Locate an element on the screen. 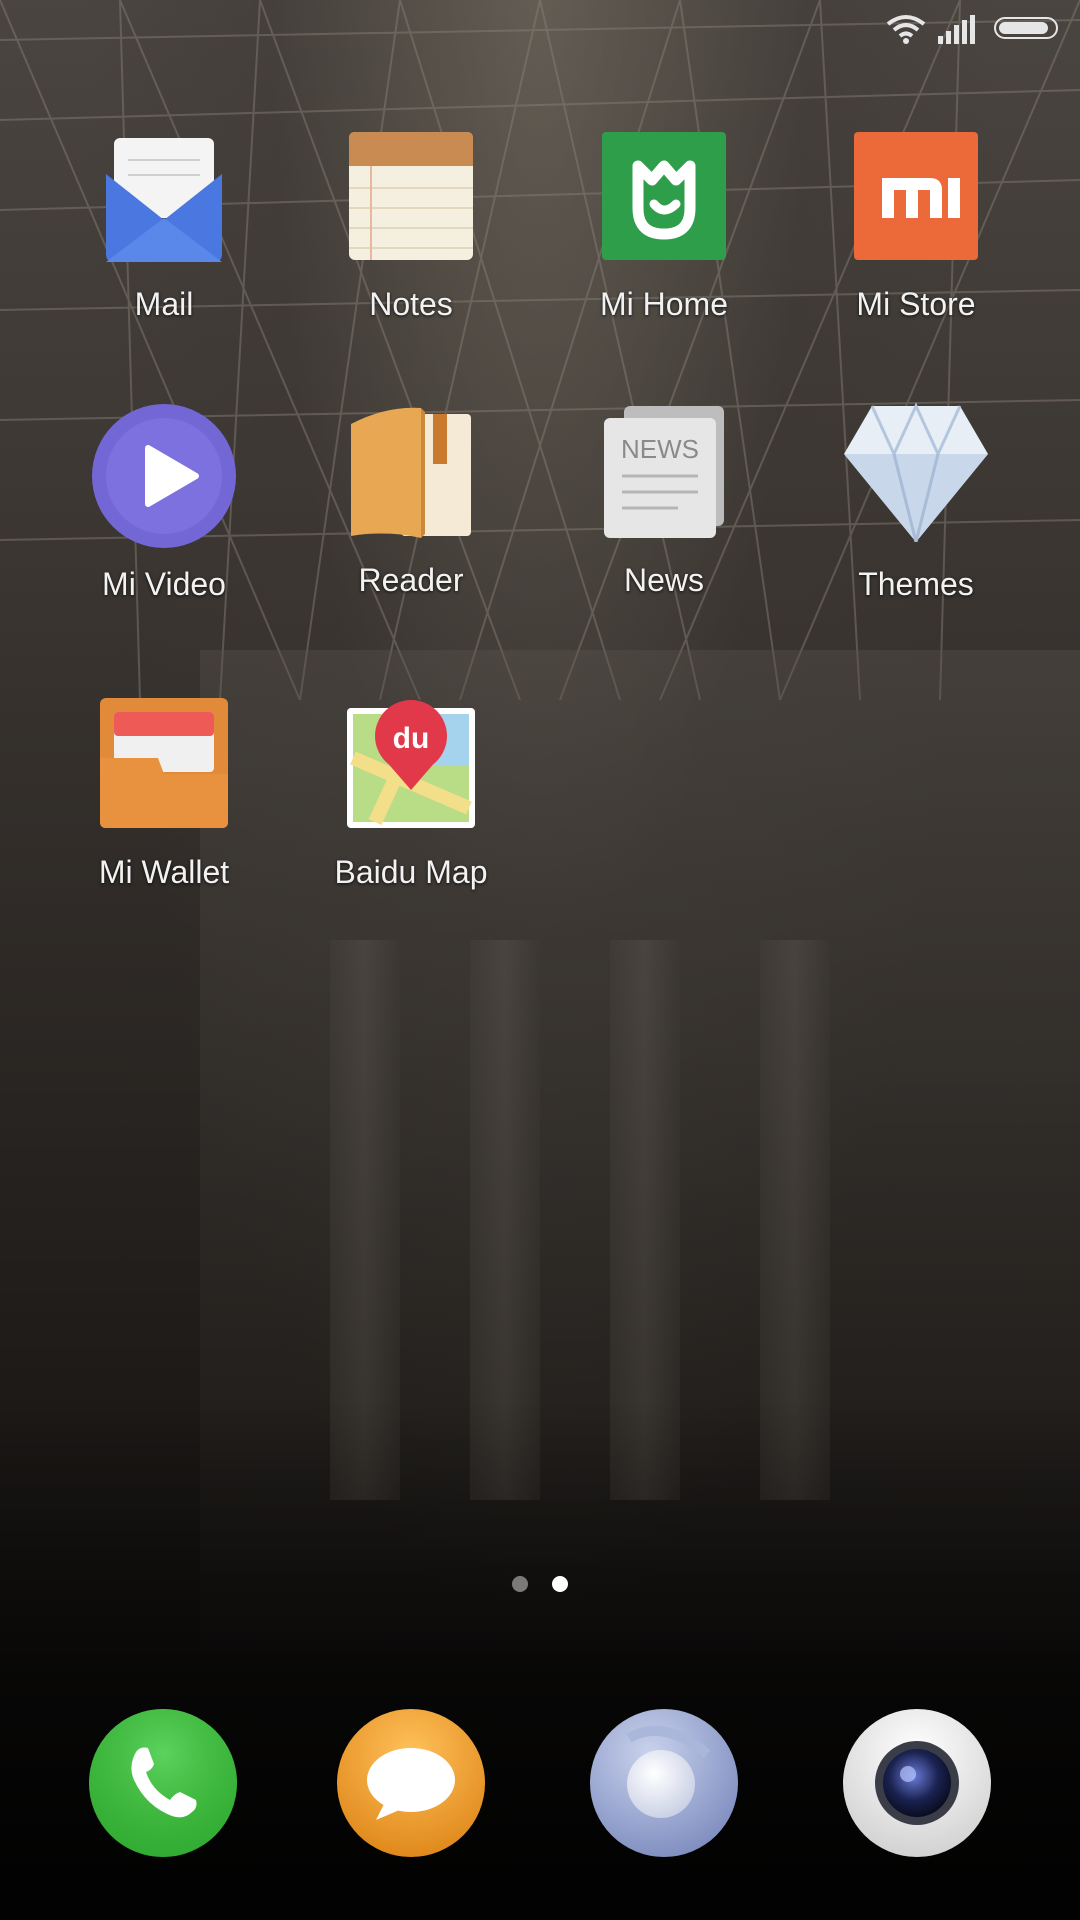 The image size is (1080, 1920). themes-icon is located at coordinates (916, 472).